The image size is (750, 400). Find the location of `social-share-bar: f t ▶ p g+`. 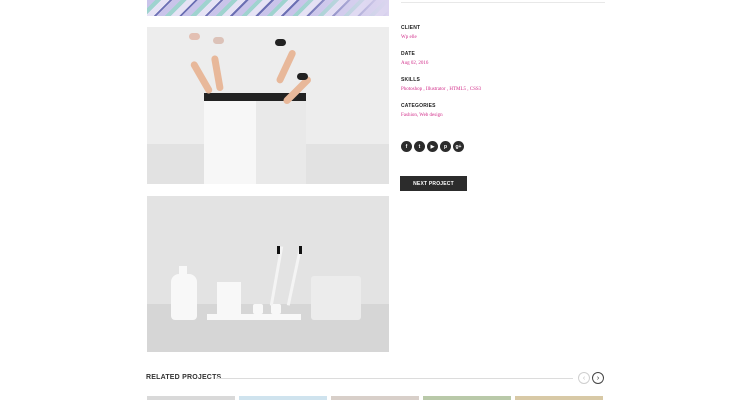

social-share-bar: f t ▶ p g+ is located at coordinates (432, 146).